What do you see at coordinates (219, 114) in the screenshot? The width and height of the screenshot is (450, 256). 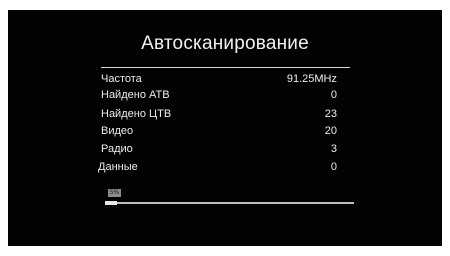 I see `row-digital-found: Найдено ЦТВ 23` at bounding box center [219, 114].